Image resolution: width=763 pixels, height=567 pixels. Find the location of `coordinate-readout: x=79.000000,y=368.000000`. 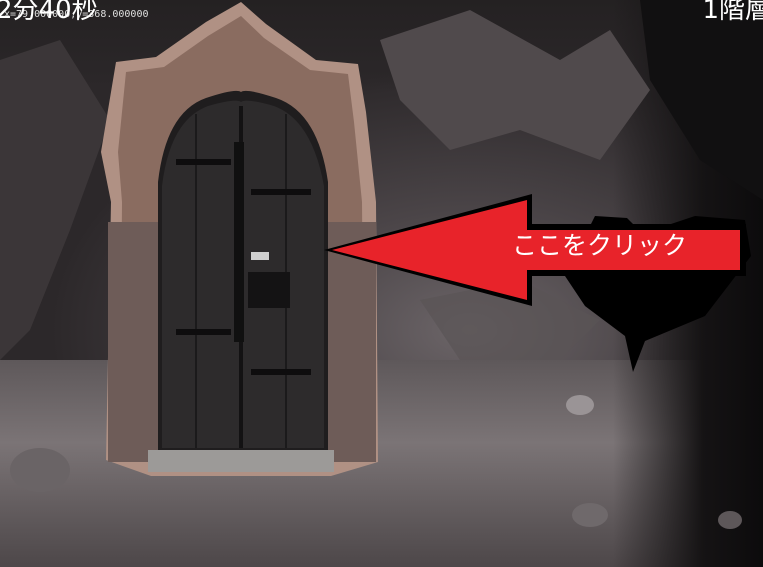

coordinate-readout: x=79.000000,y=368.000000 is located at coordinates (76, 14).